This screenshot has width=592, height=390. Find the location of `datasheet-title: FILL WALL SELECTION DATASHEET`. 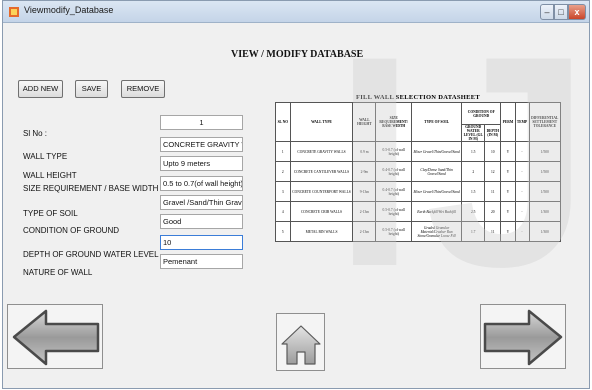

datasheet-title: FILL WALL SELECTION DATASHEET is located at coordinates (418, 97).